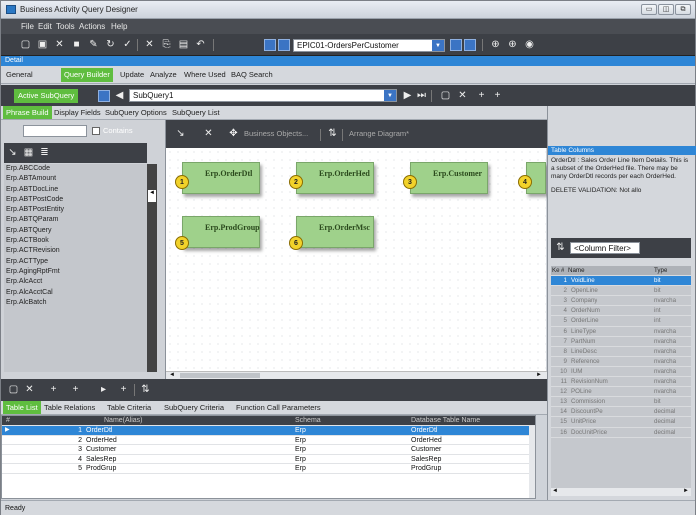  Describe the element at coordinates (194, 407) in the screenshot. I see `tab-subquery-criteria: SubQuery Criteria` at that location.